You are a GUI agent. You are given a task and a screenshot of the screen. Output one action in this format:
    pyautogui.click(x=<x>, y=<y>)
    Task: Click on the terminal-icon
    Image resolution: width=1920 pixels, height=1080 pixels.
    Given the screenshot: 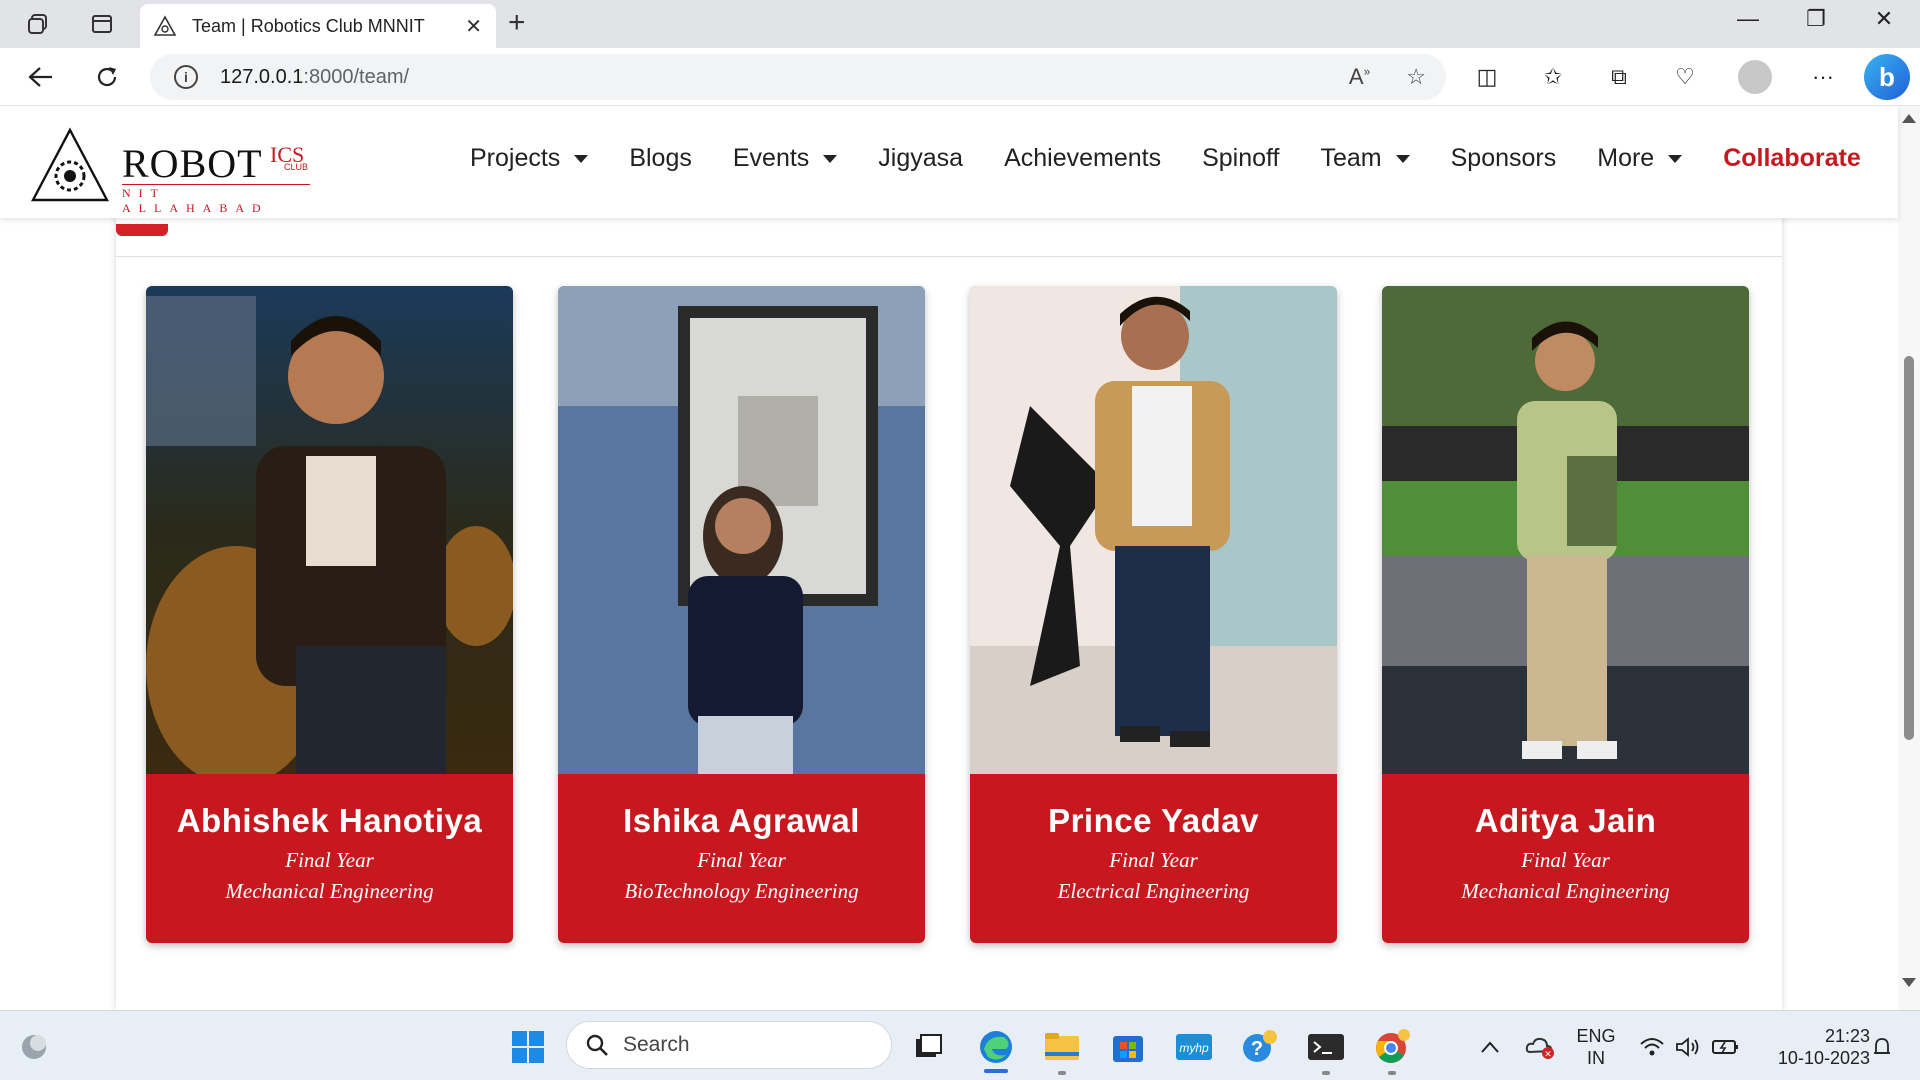 What is the action you would take?
    pyautogui.click(x=1326, y=1047)
    